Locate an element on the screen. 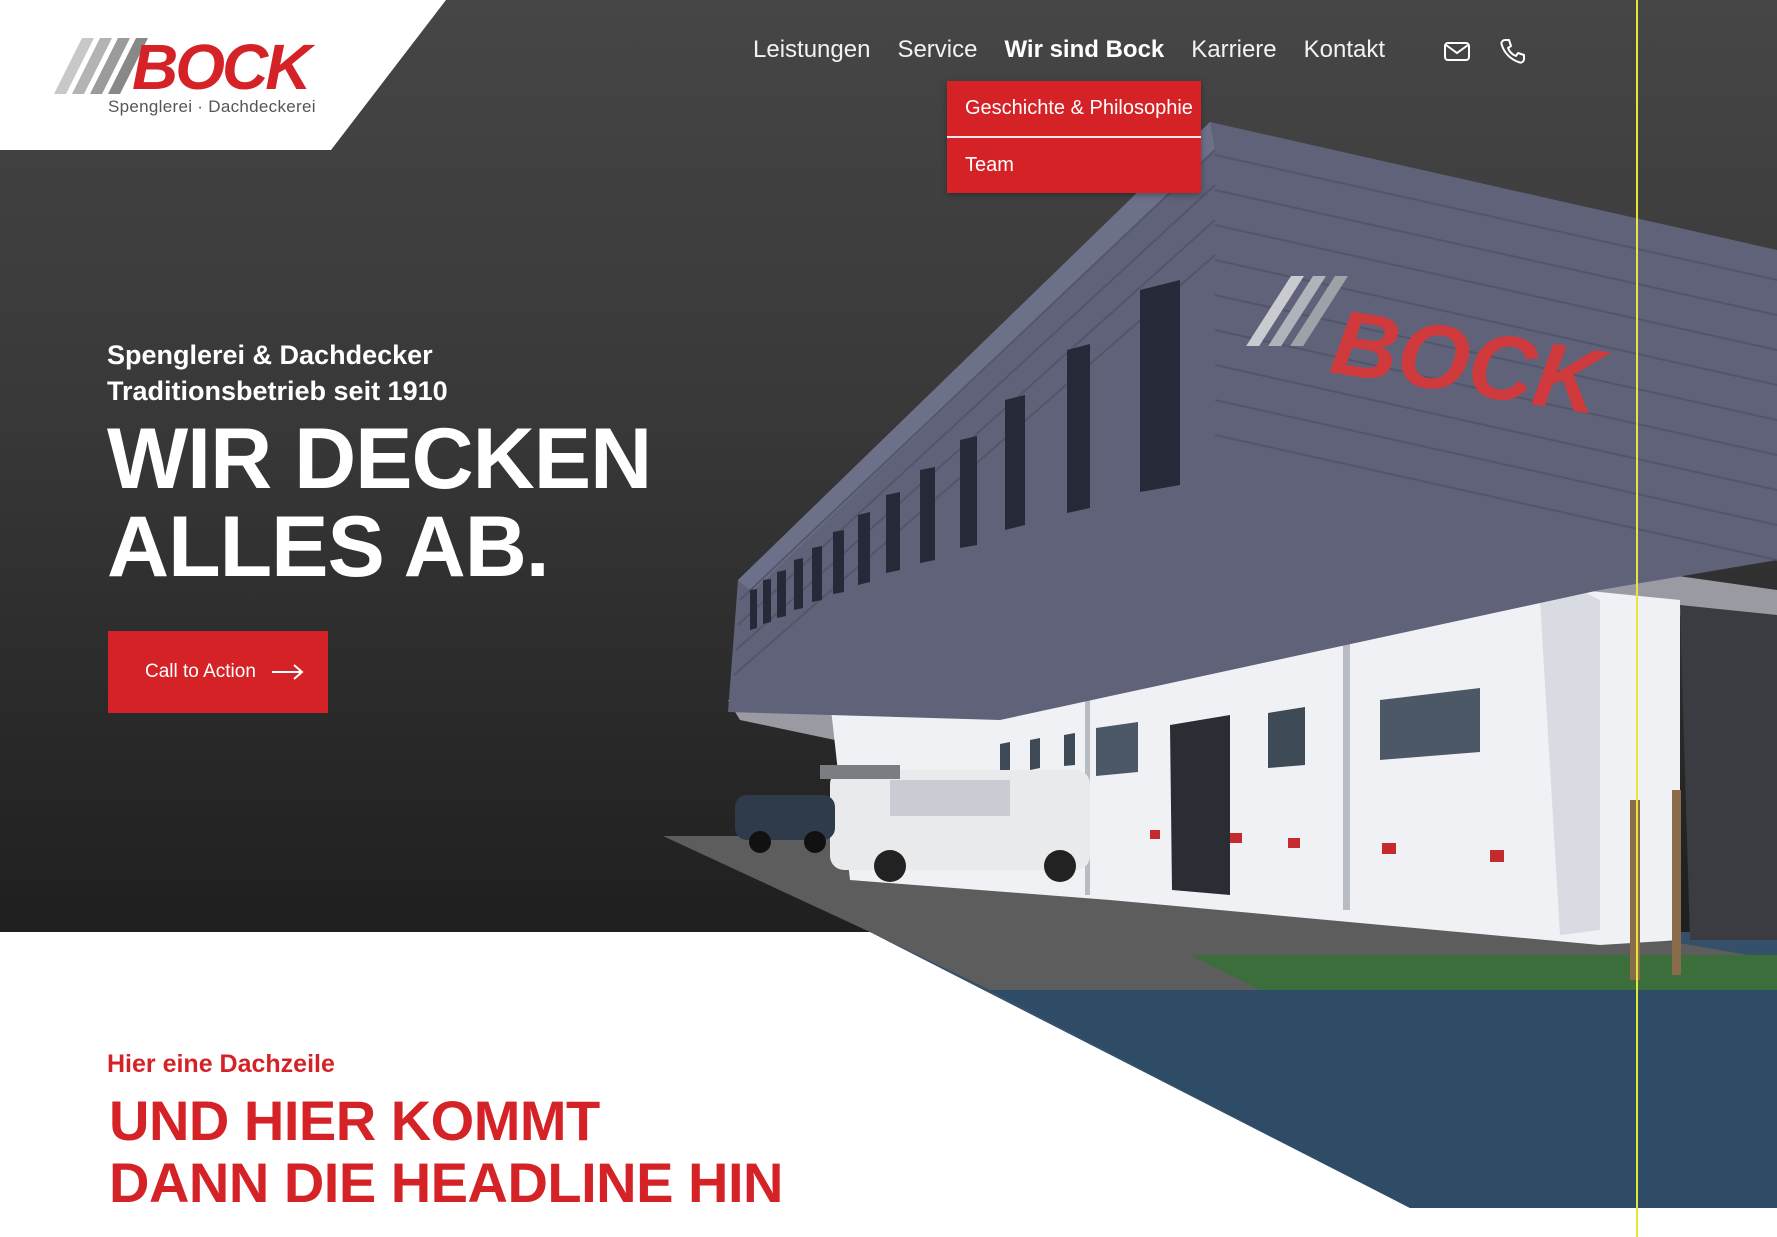 The height and width of the screenshot is (1237, 1777). section-headline-line2: DANN DIE HEADLINE HIN is located at coordinates (446, 1182).